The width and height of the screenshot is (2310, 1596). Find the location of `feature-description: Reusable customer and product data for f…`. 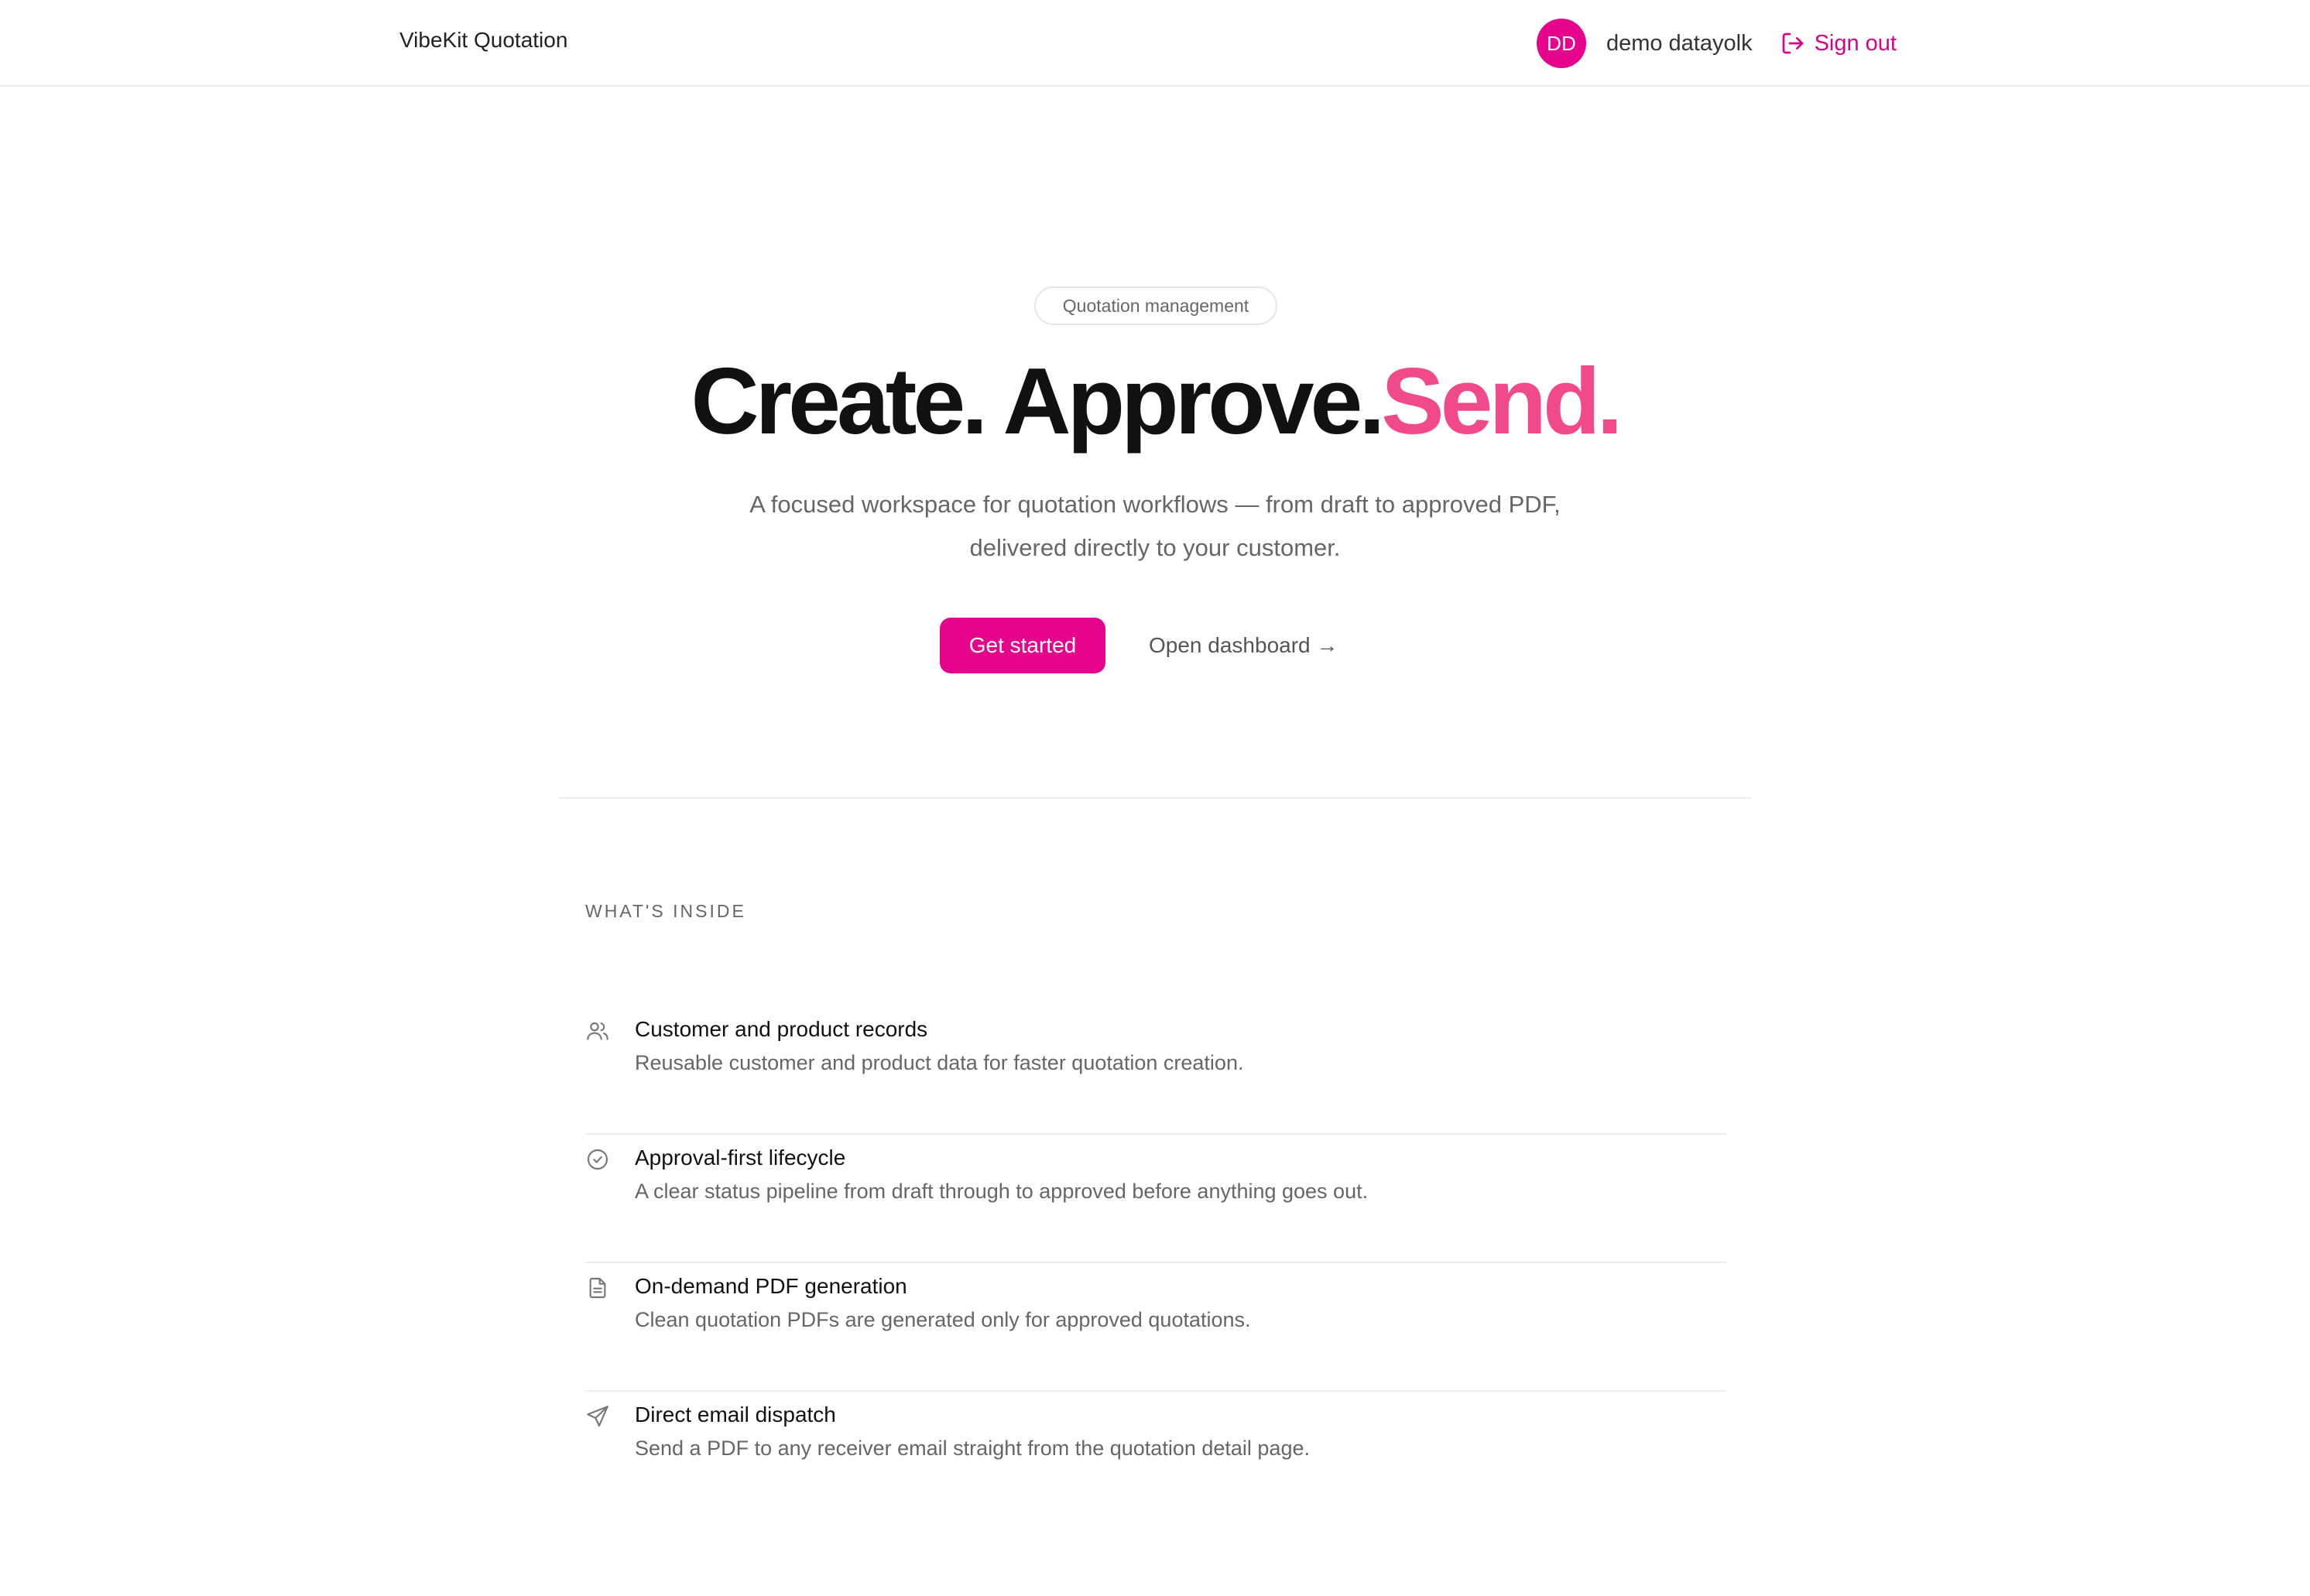

feature-description: Reusable customer and product data for f… is located at coordinates (939, 1062).